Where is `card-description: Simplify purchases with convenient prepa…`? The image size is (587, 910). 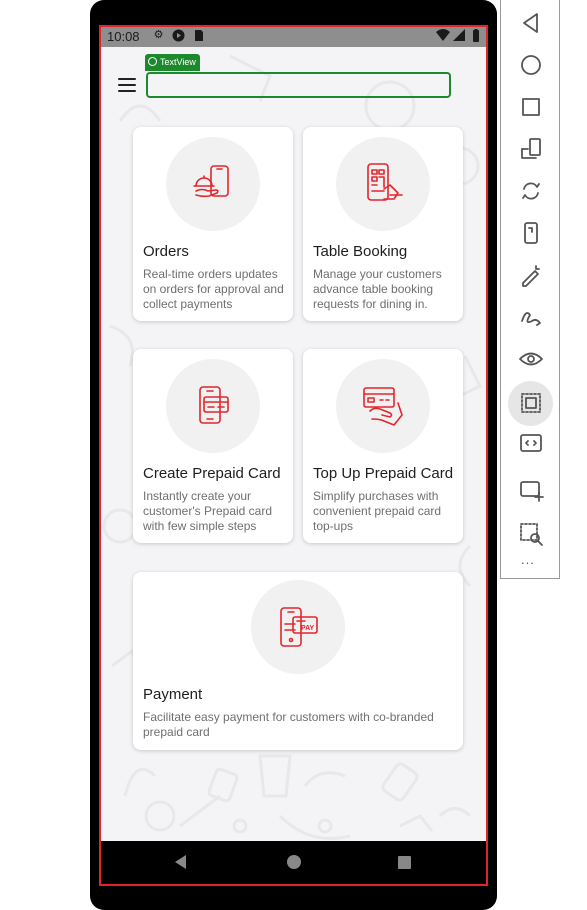
card-description: Simplify purchases with convenient prepa… is located at coordinates (377, 511).